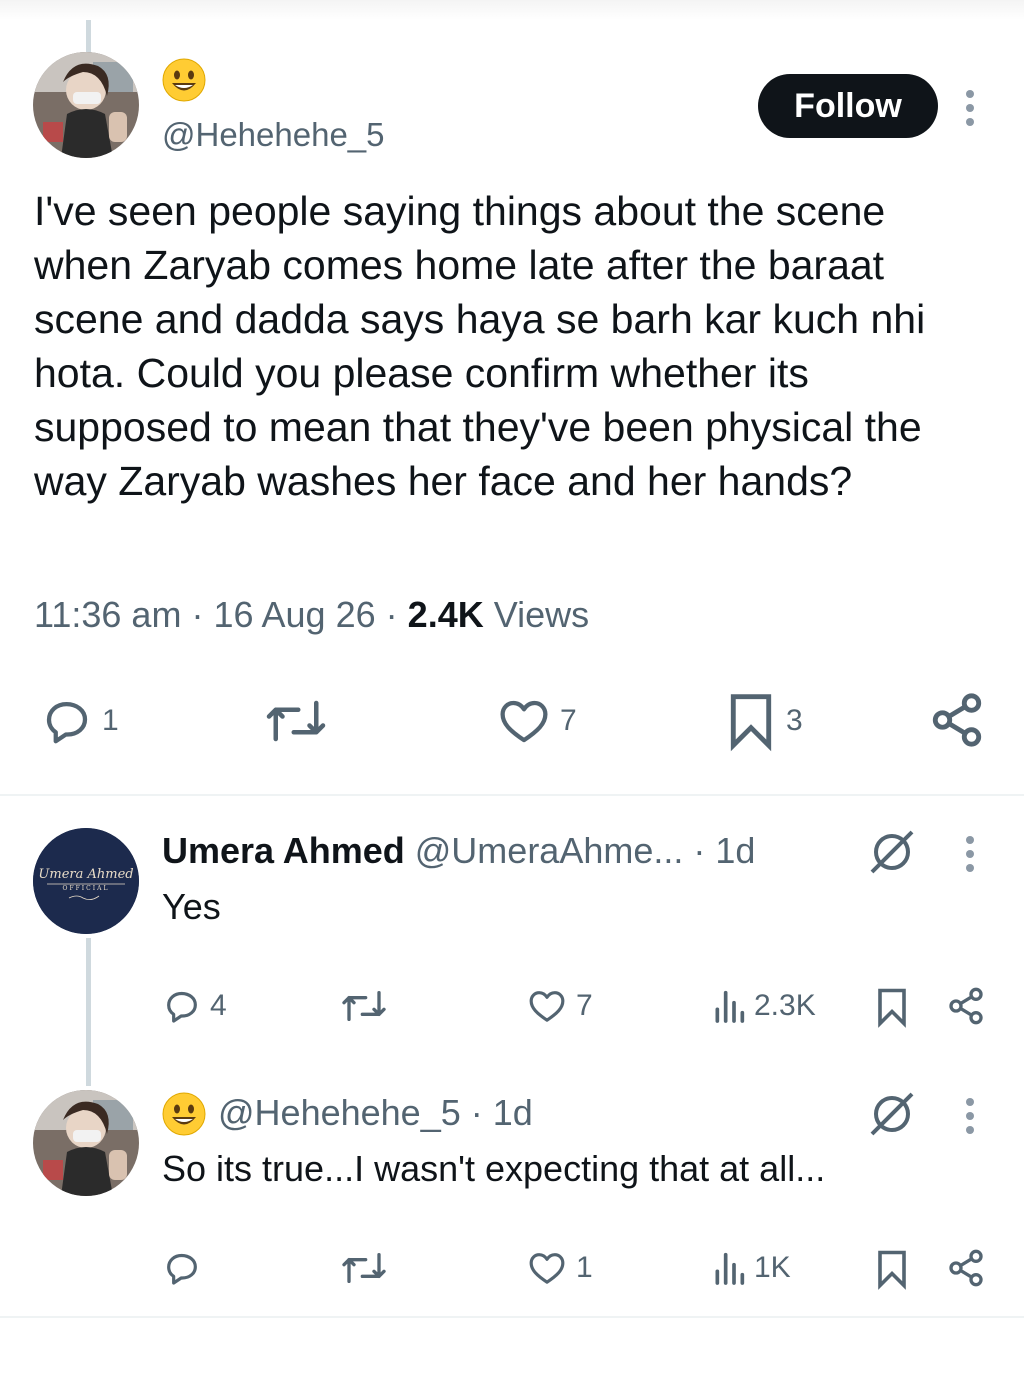 This screenshot has width=1024, height=1381. What do you see at coordinates (848, 106) in the screenshot?
I see `follow-button: Follow` at bounding box center [848, 106].